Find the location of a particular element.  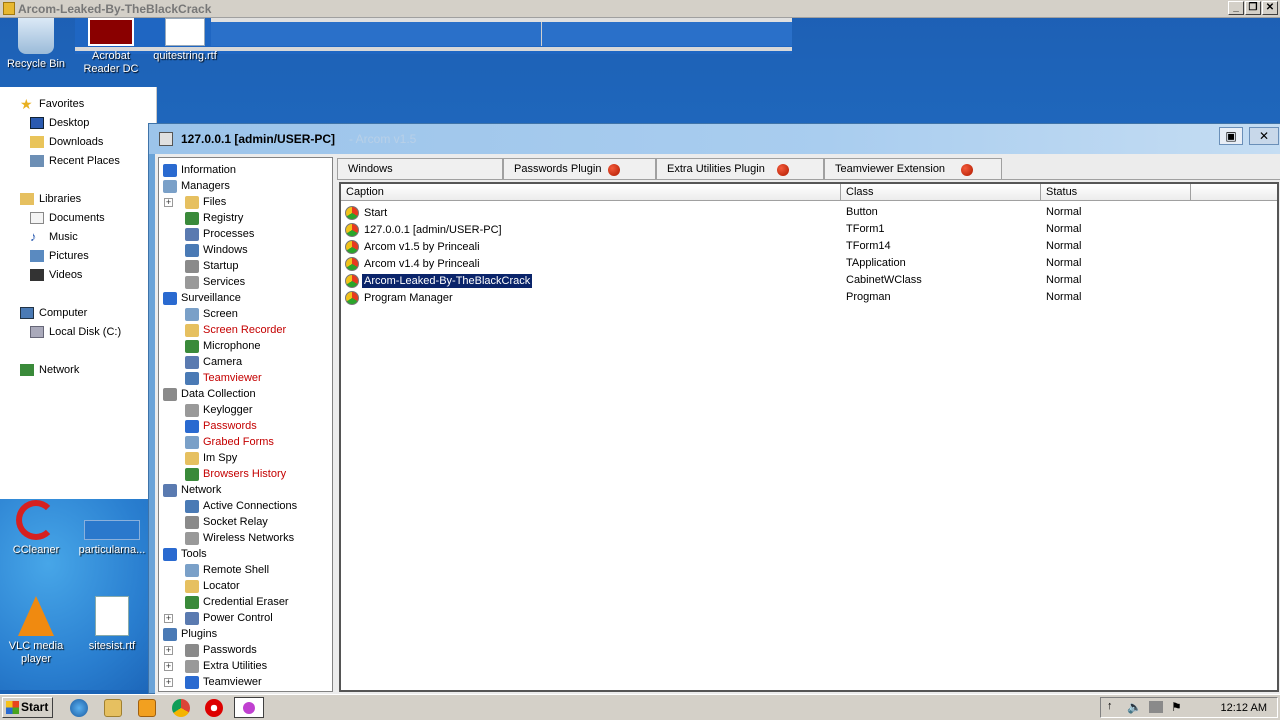

tree-item: Browsers History is located at coordinates (235, 474).